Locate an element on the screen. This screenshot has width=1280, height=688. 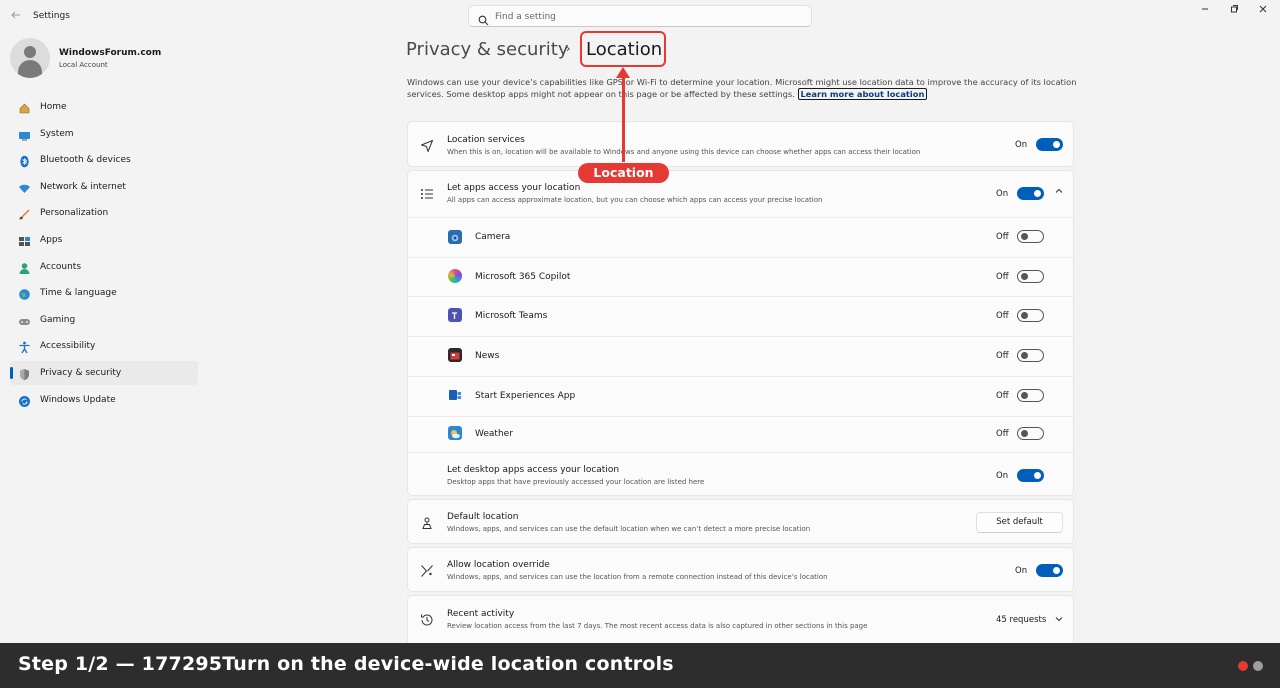
account-type: Local Account is located at coordinates (83, 65).